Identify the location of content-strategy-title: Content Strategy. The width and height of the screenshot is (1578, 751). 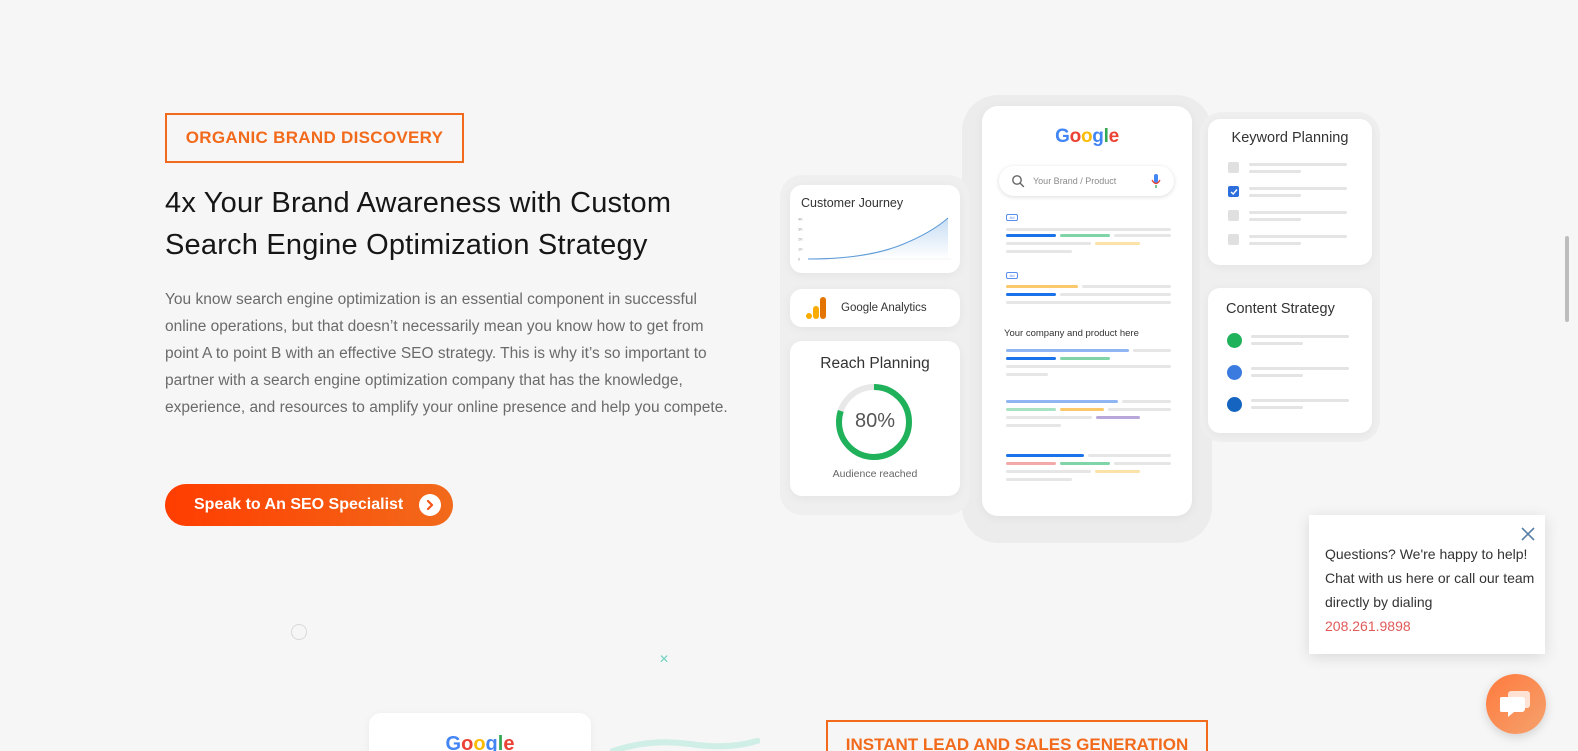
(1280, 309).